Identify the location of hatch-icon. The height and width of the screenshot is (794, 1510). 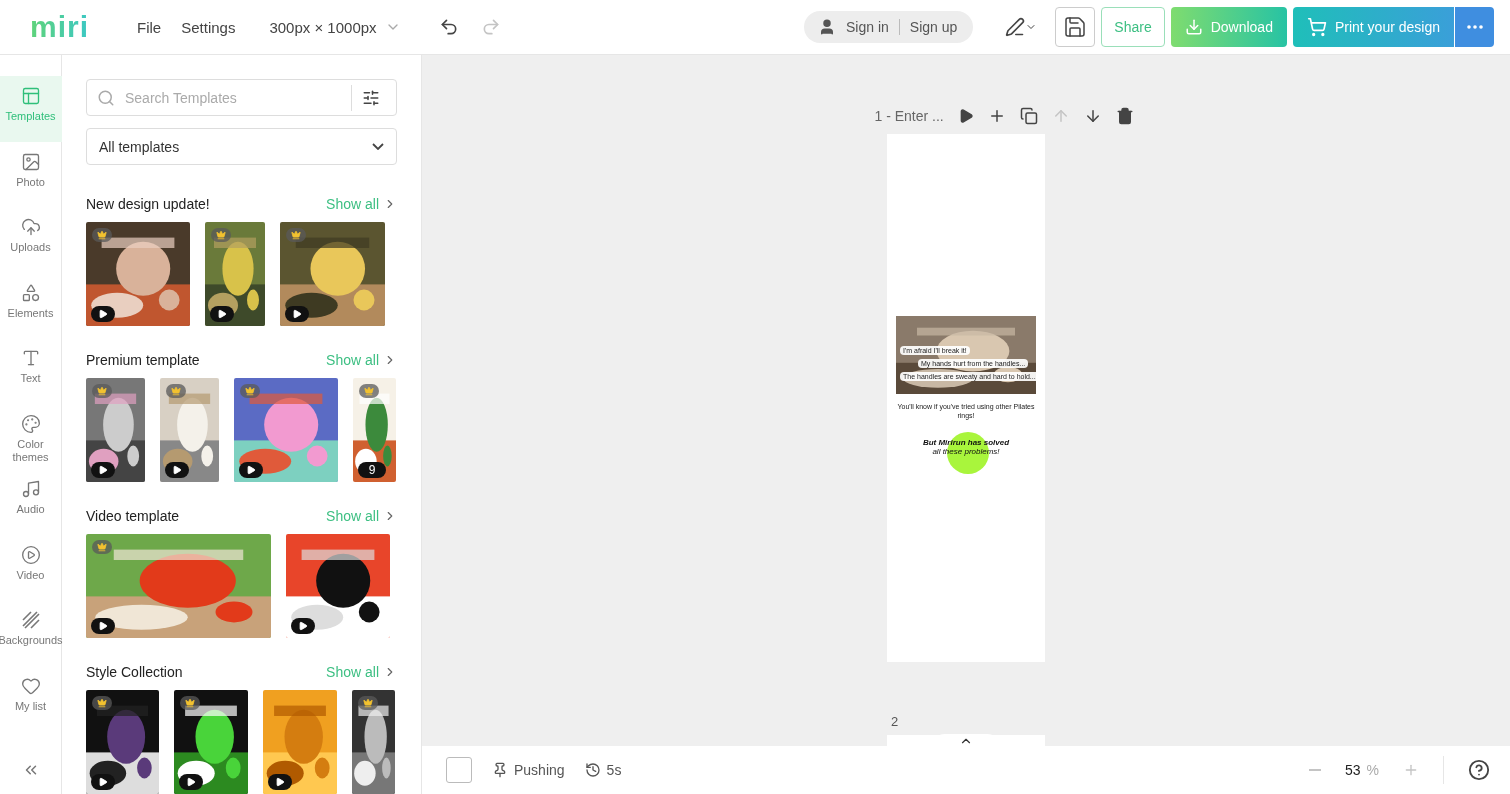
(30, 620).